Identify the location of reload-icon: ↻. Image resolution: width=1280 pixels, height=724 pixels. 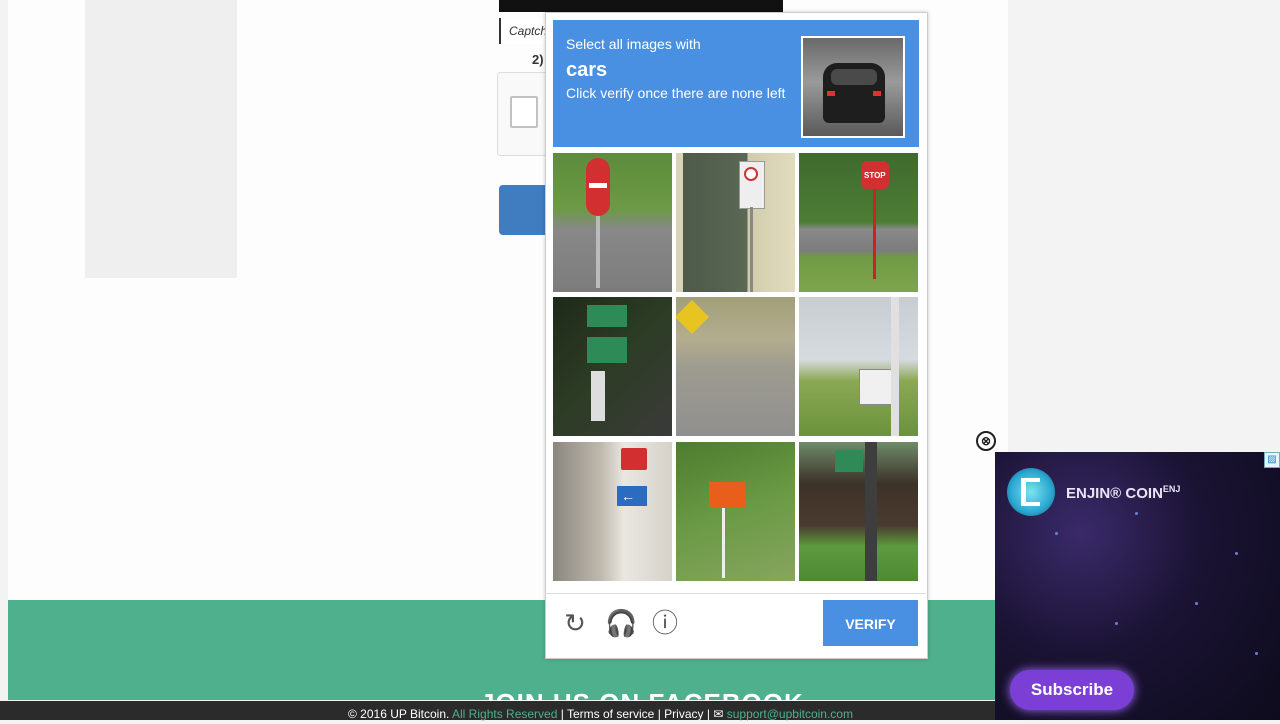
(575, 623).